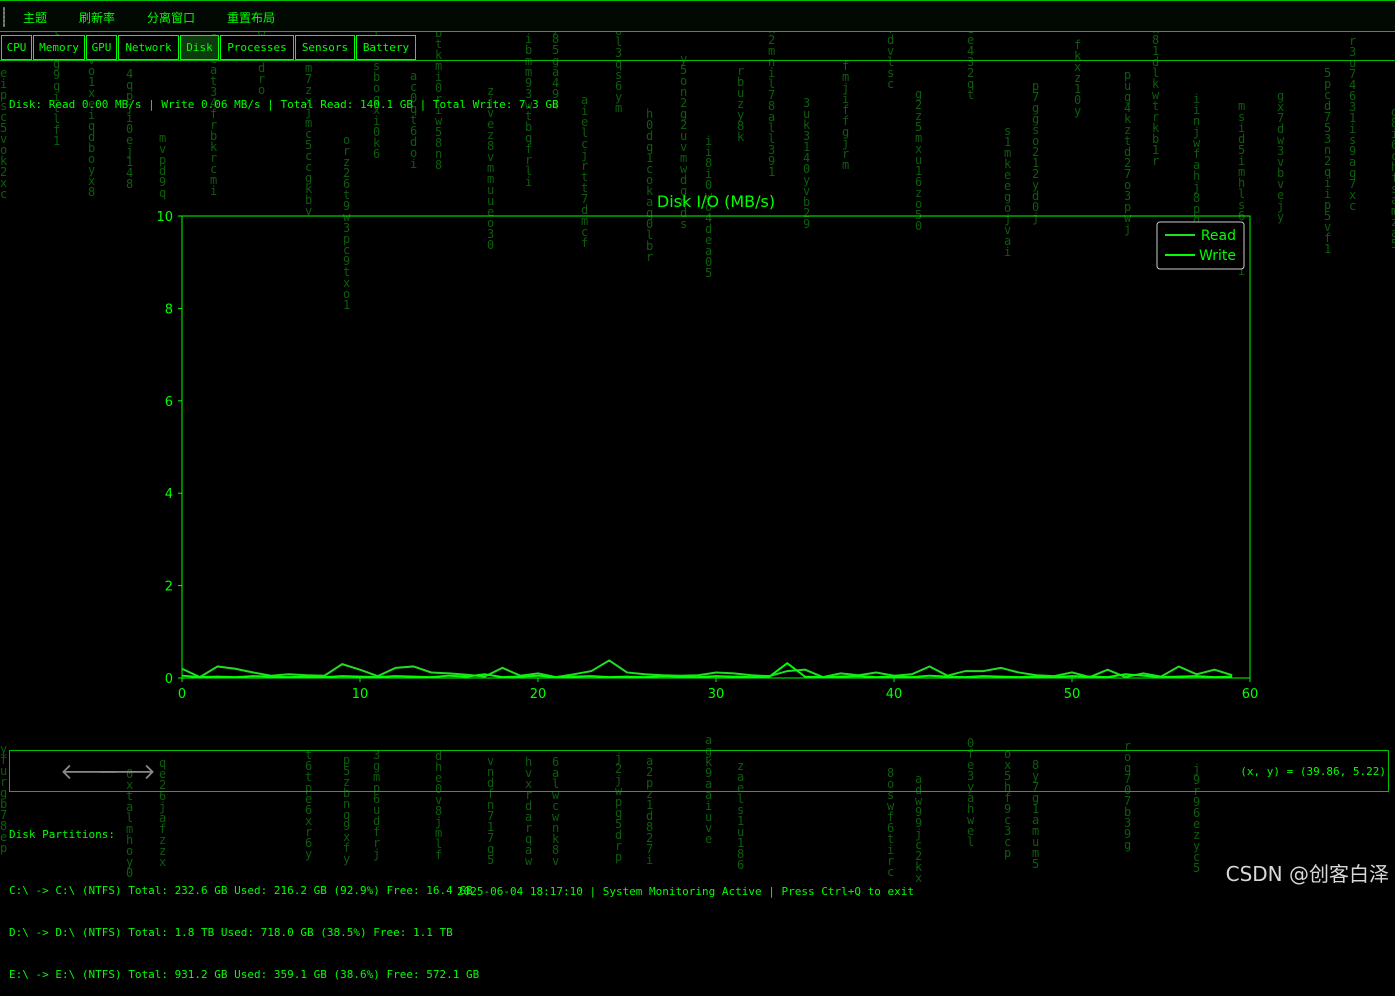 This screenshot has width=1395, height=996. What do you see at coordinates (148, 47) in the screenshot?
I see `tab-network: Network` at bounding box center [148, 47].